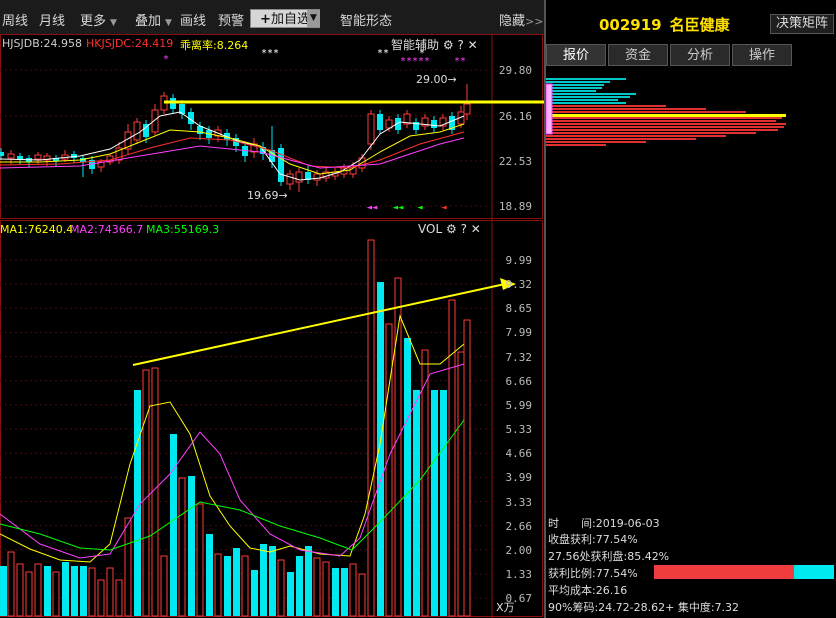 This screenshot has height=618, width=836. What do you see at coordinates (193, 19) in the screenshot?
I see `draw-line-button: 画线` at bounding box center [193, 19].